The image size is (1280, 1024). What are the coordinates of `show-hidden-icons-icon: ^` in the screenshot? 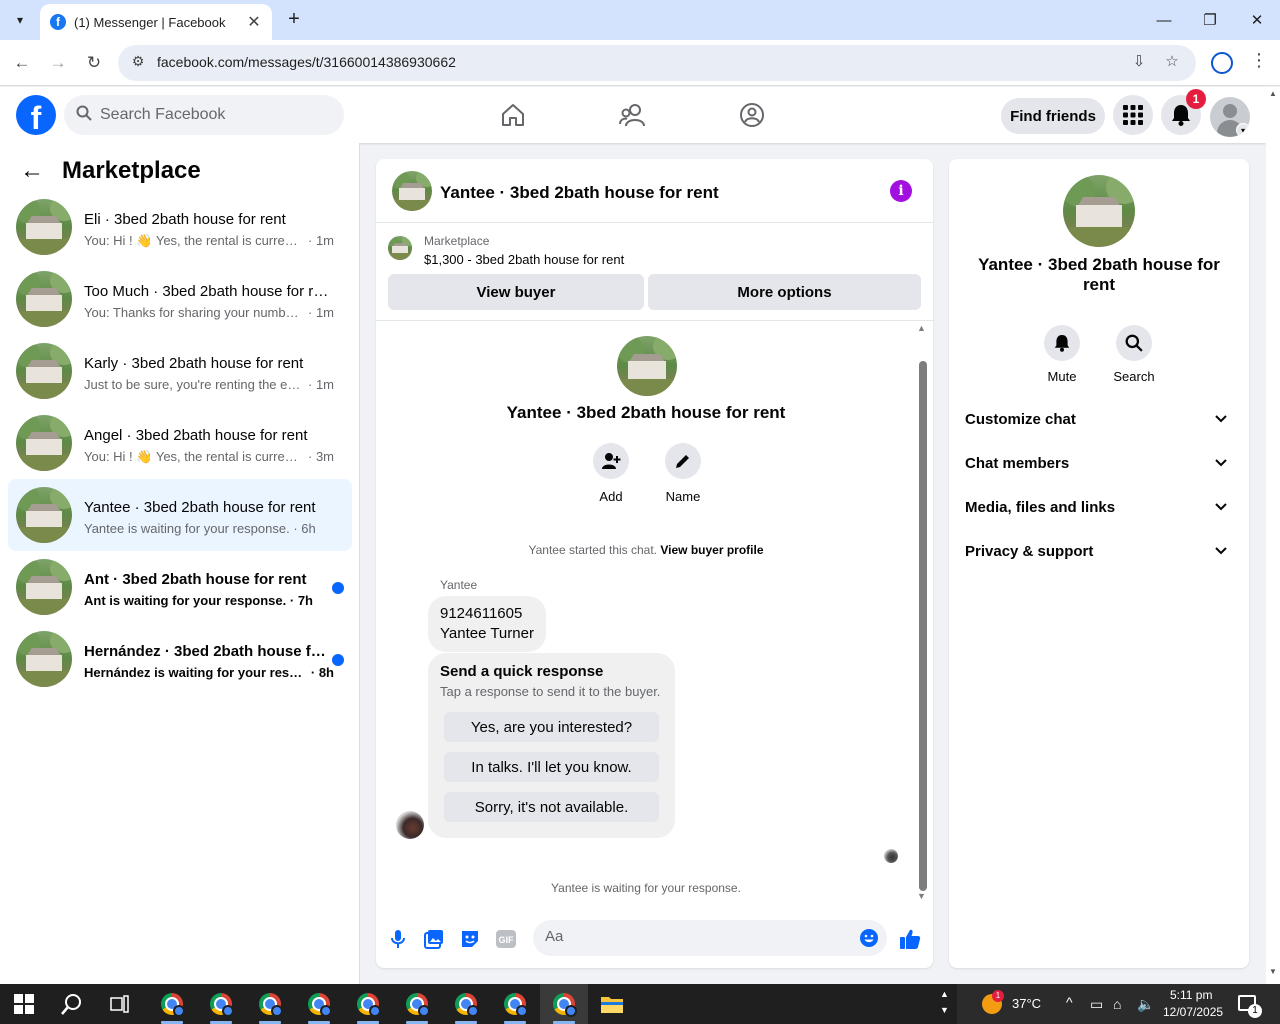 It's located at (1069, 1002).